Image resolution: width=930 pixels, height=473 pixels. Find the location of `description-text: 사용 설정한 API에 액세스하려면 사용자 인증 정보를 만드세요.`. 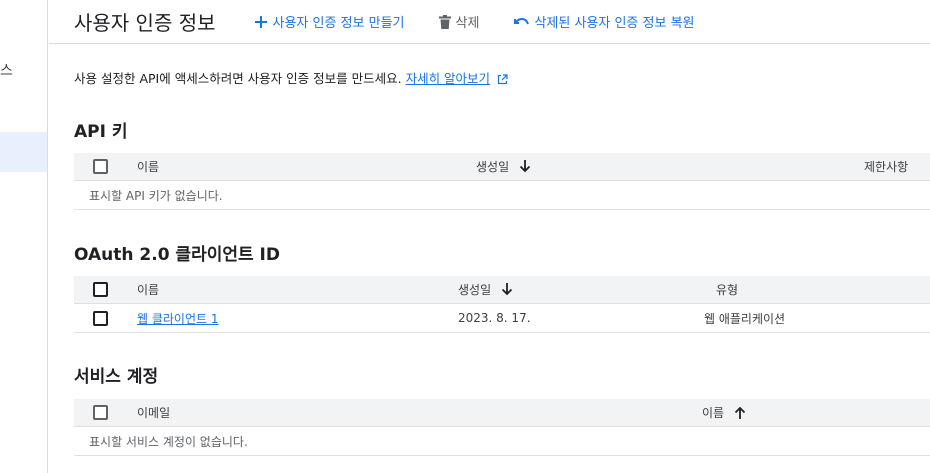

description-text: 사용 설정한 API에 액세스하려면 사용자 인증 정보를 만드세요. is located at coordinates (238, 78).